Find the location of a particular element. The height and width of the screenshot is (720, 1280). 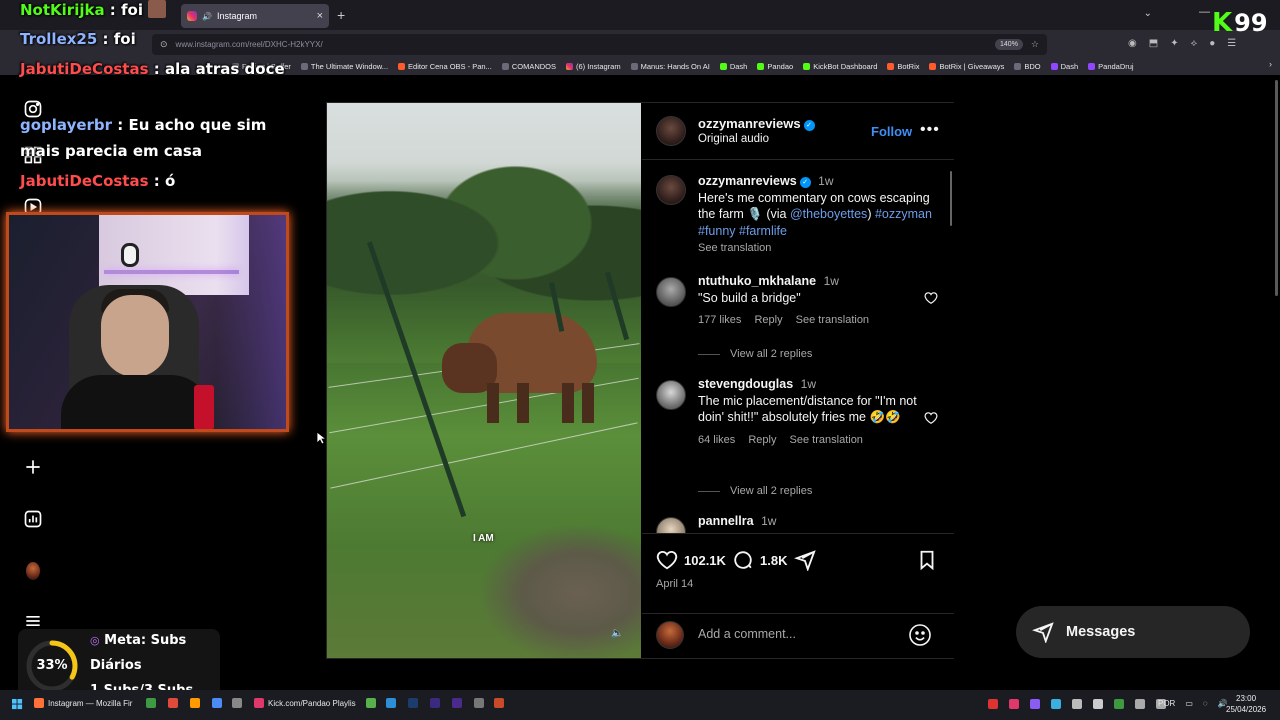

volume-icon: 🔈 is located at coordinates (618, 635).